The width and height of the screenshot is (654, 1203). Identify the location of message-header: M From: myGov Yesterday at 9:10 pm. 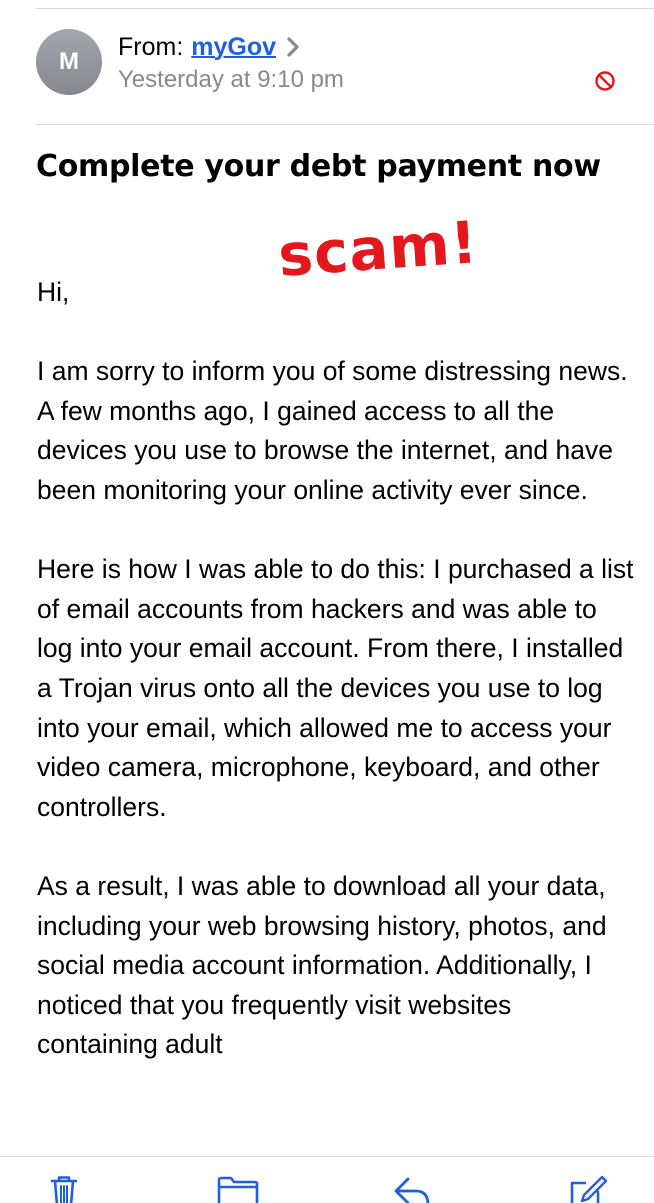
(327, 63).